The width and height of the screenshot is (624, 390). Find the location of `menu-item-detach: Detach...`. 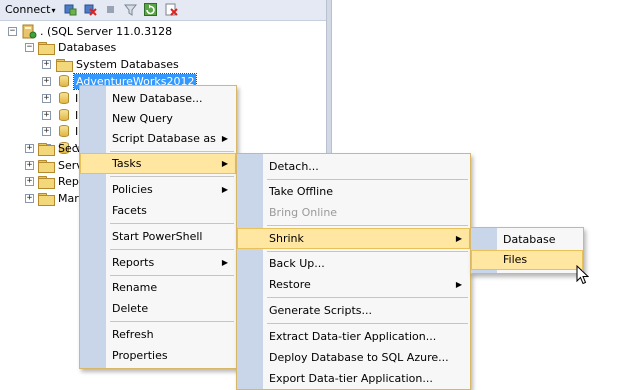

menu-item-detach: Detach... is located at coordinates (353, 166).